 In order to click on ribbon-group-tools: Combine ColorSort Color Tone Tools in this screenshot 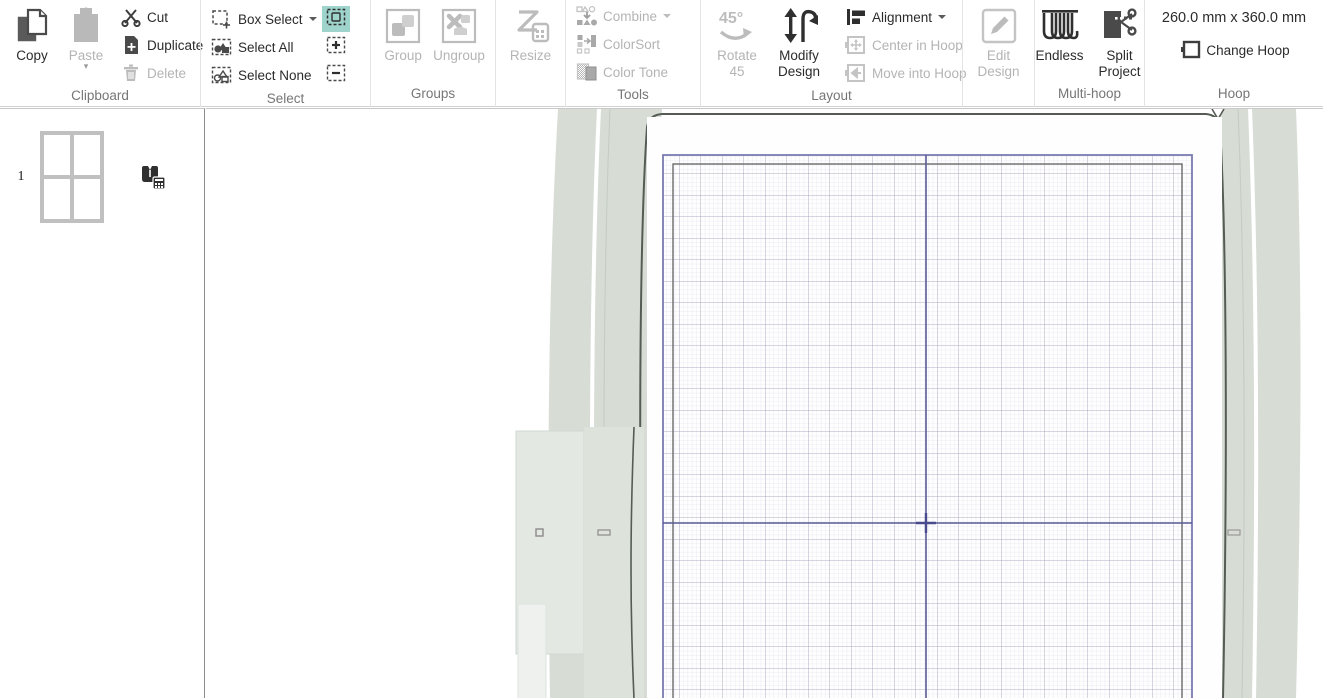, I will do `click(632, 53)`.